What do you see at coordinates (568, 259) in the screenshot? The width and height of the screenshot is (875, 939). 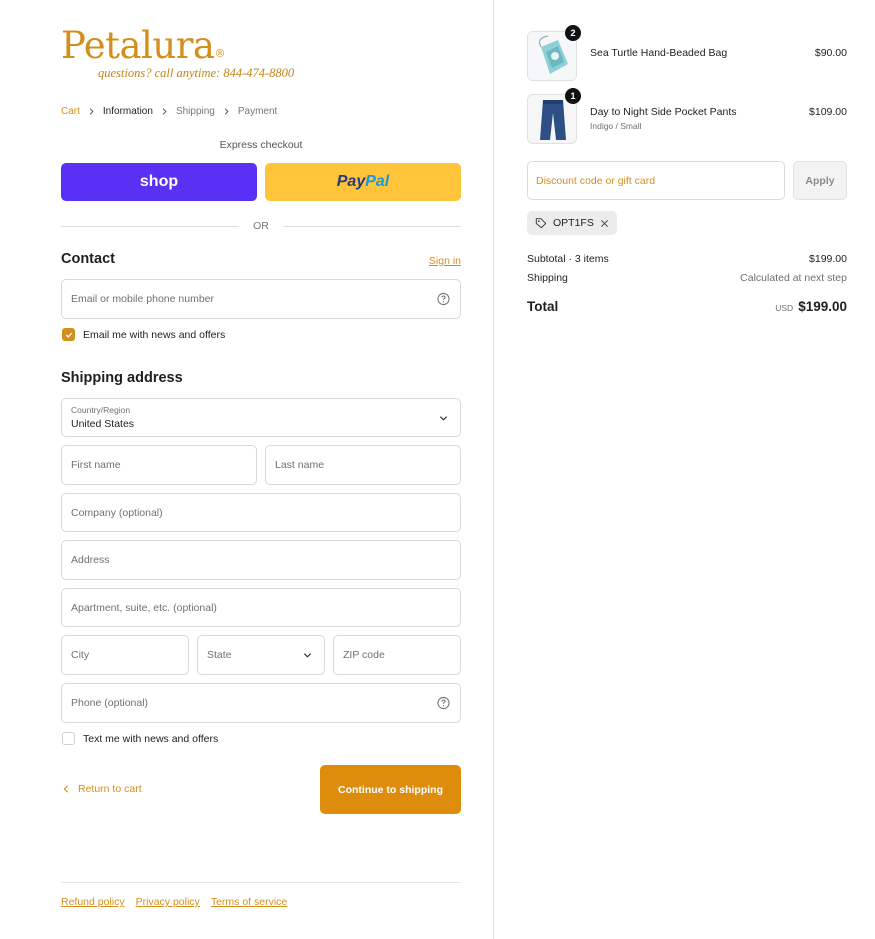 I see `subtotal-label: Subtotal · 3 items` at bounding box center [568, 259].